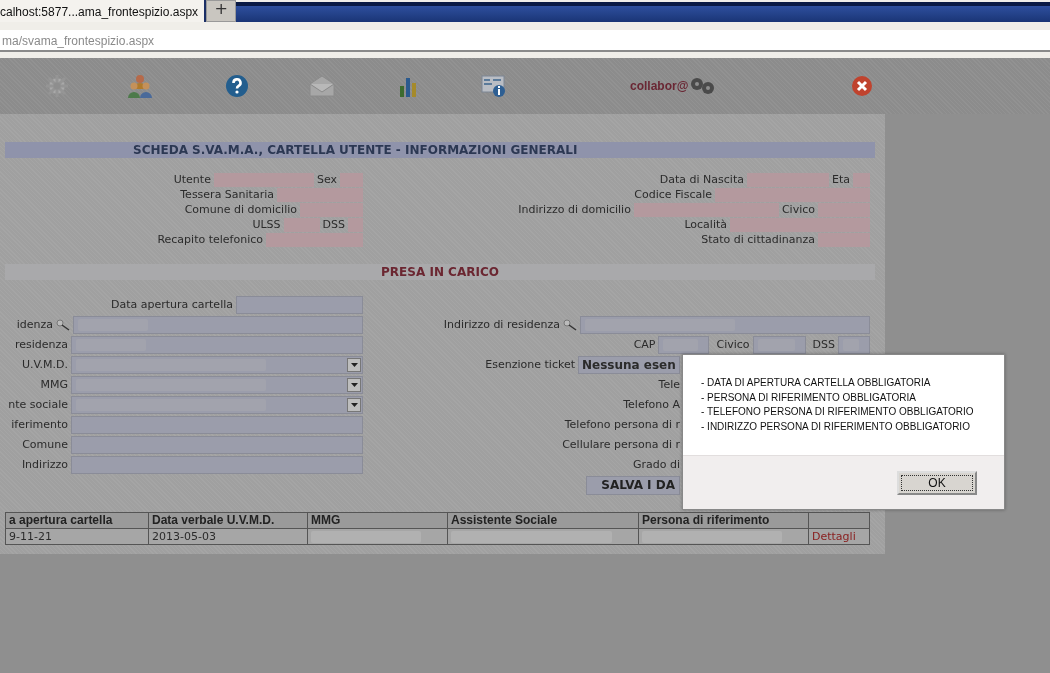  Describe the element at coordinates (816, 383) in the screenshot. I see `message-text: - DATA DI APERTURA CARTELLA OBBLIGATORIA` at that location.